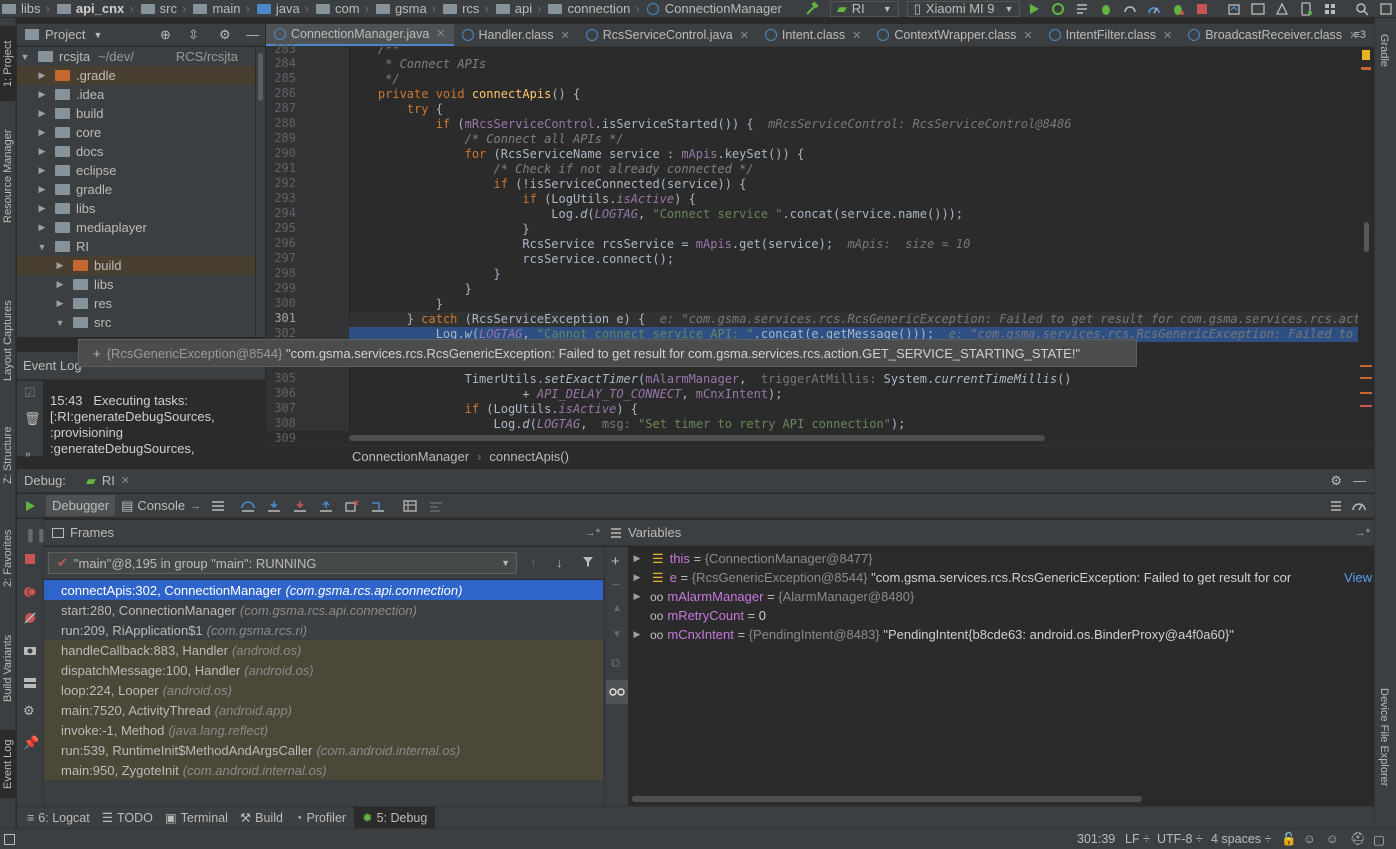 The image size is (1396, 849). I want to click on step-into-icon, so click(274, 506).